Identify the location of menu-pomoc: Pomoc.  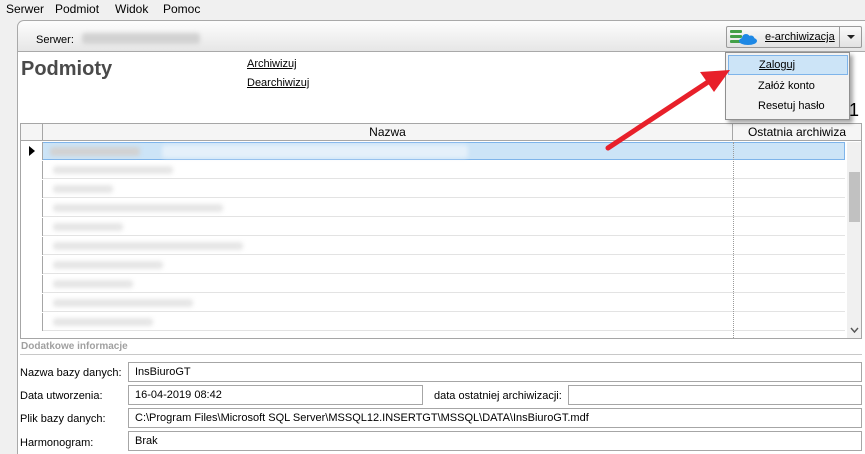
(181, 9).